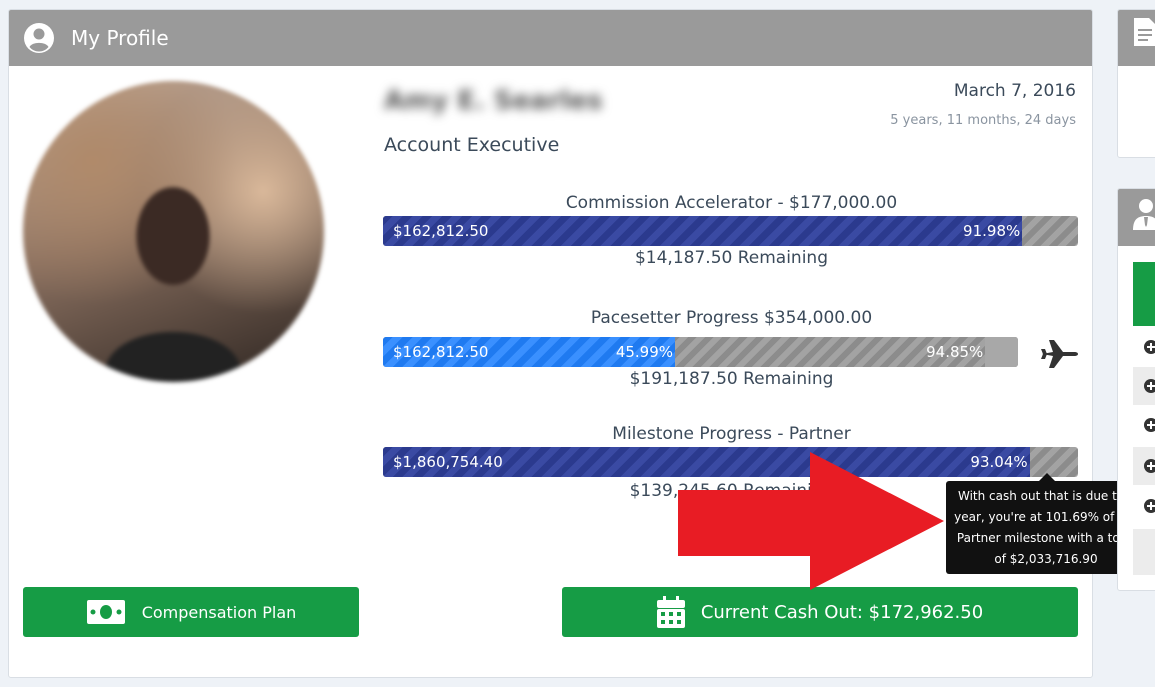 This screenshot has width=1155, height=687. Describe the element at coordinates (1144, 294) in the screenshot. I see `side-green-block` at that location.